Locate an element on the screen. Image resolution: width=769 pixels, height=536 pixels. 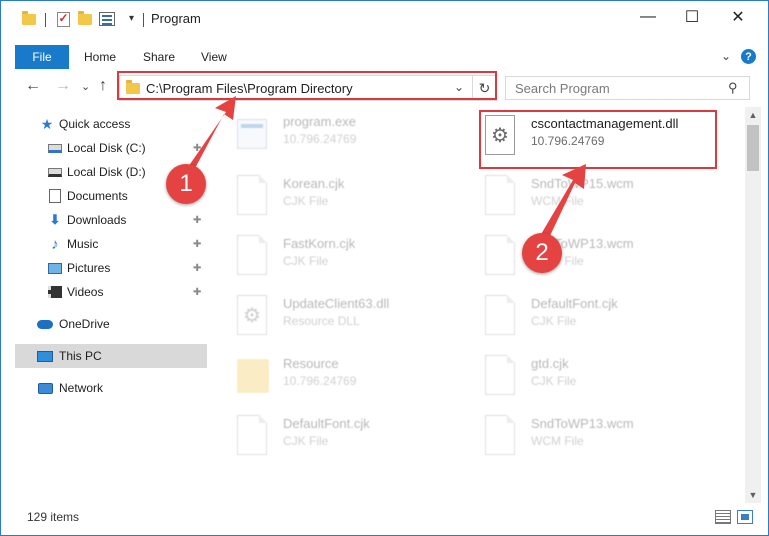
sidebar-item-quick-access: ★ Quick access is located at coordinates (111, 124).